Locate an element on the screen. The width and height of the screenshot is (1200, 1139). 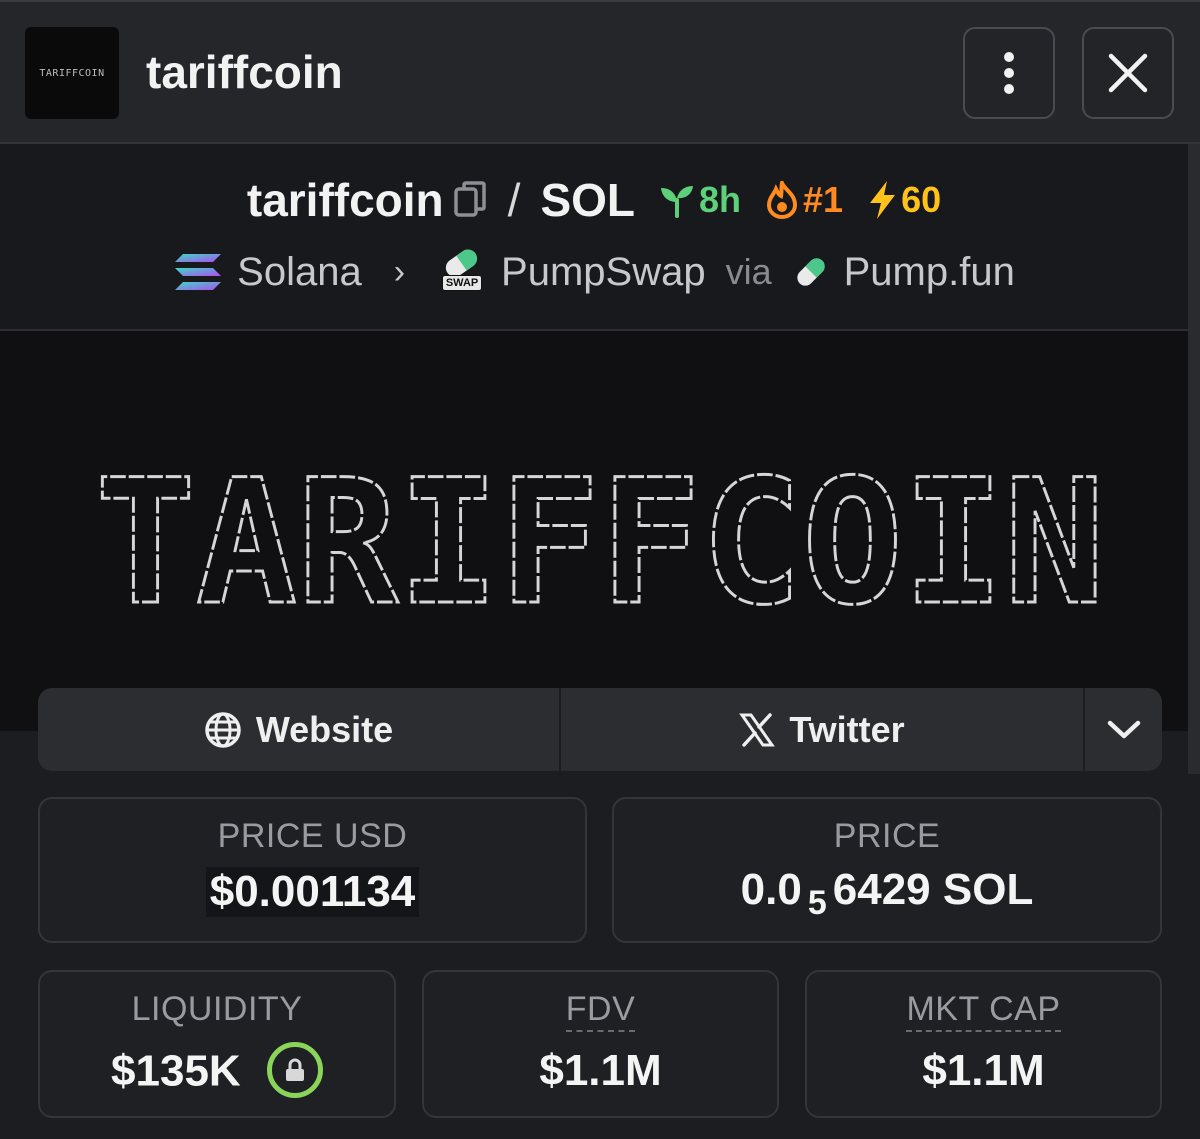
trending-rank-badge: #1 is located at coordinates (804, 200).